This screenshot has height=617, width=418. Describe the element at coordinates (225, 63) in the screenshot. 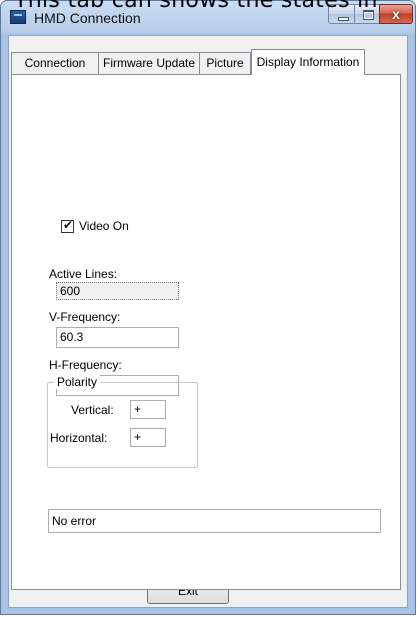

I see `tab-picture: Picture` at that location.